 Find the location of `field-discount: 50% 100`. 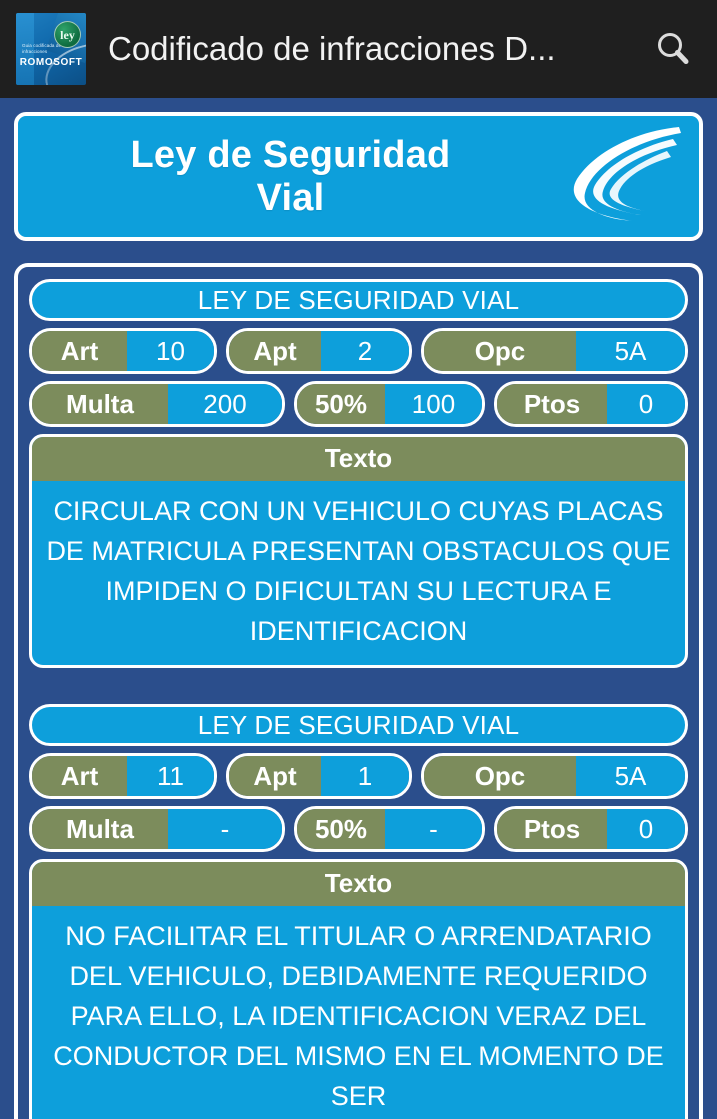

field-discount: 50% 100 is located at coordinates (389, 404).